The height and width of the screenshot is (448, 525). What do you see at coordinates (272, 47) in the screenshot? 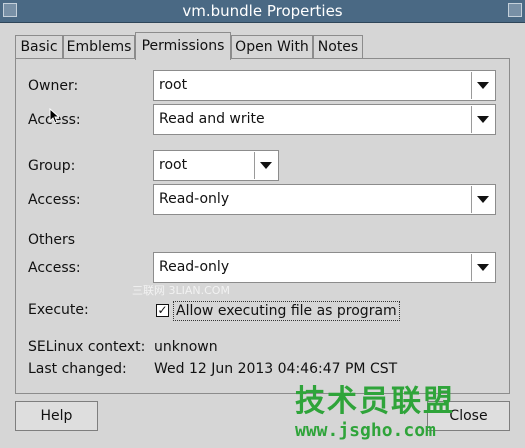
I see `tab-open-with: Open With` at bounding box center [272, 47].